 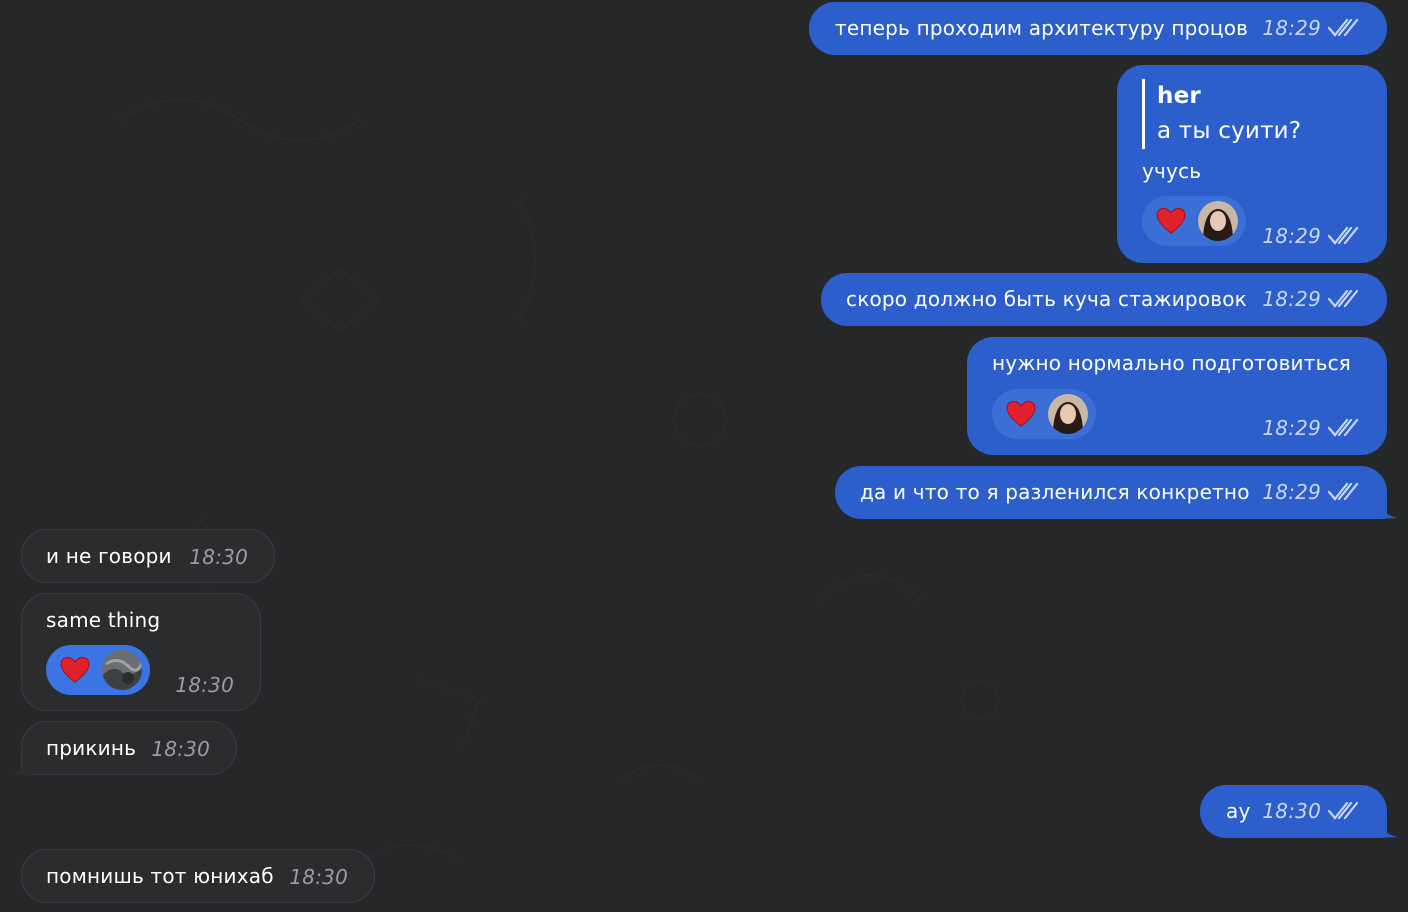 What do you see at coordinates (1229, 131) in the screenshot?
I see `reply-quoted-text: а ты суити?` at bounding box center [1229, 131].